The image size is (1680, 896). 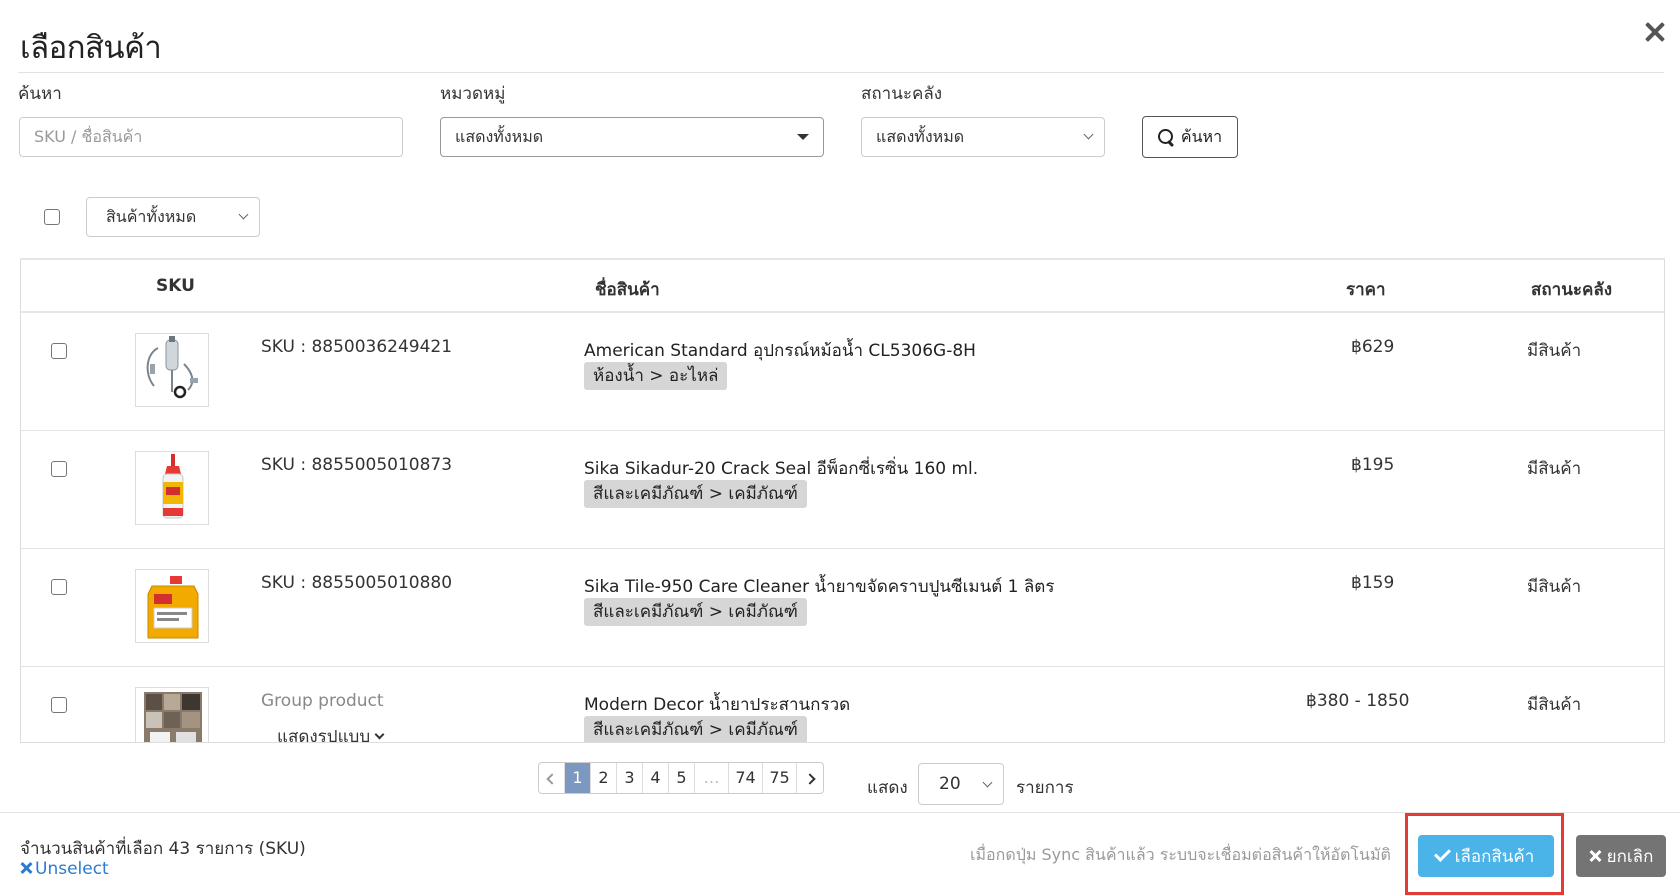 I want to click on row-price: ฿629, so click(x=1373, y=347).